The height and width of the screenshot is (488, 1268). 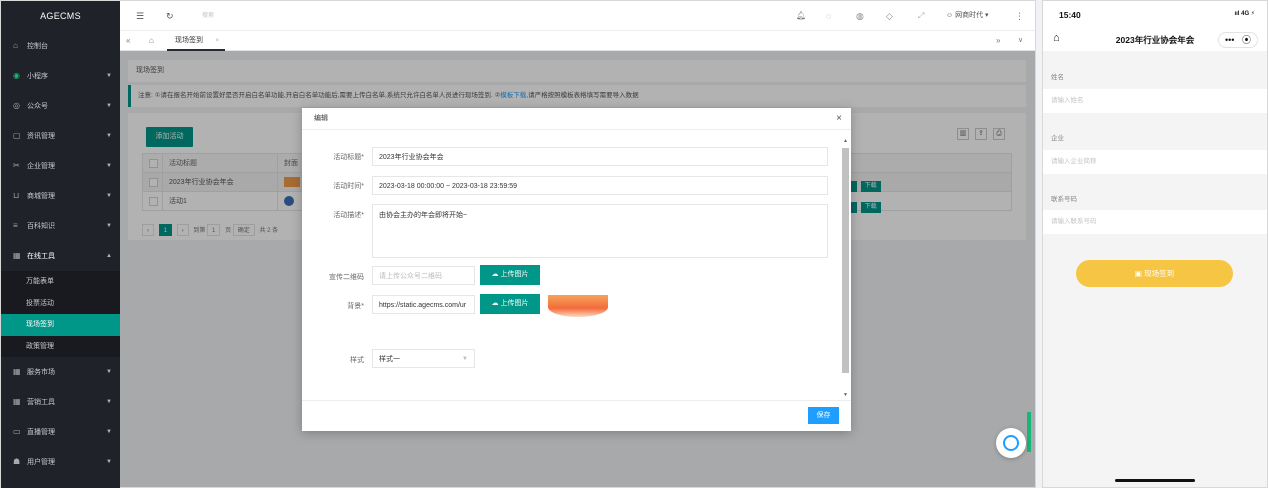 What do you see at coordinates (60, 16) in the screenshot?
I see `app-logo: AGECMS` at bounding box center [60, 16].